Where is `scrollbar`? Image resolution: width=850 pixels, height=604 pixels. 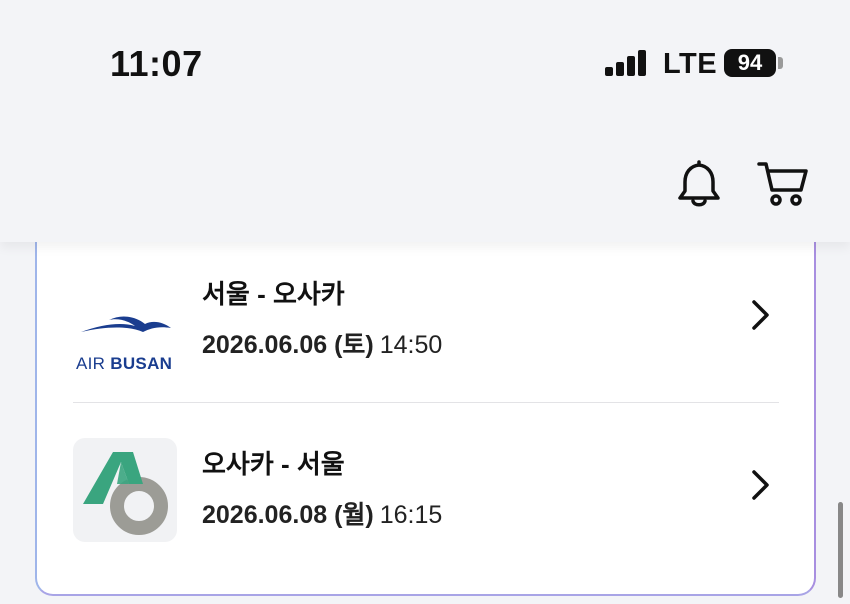
scrollbar is located at coordinates (840, 550).